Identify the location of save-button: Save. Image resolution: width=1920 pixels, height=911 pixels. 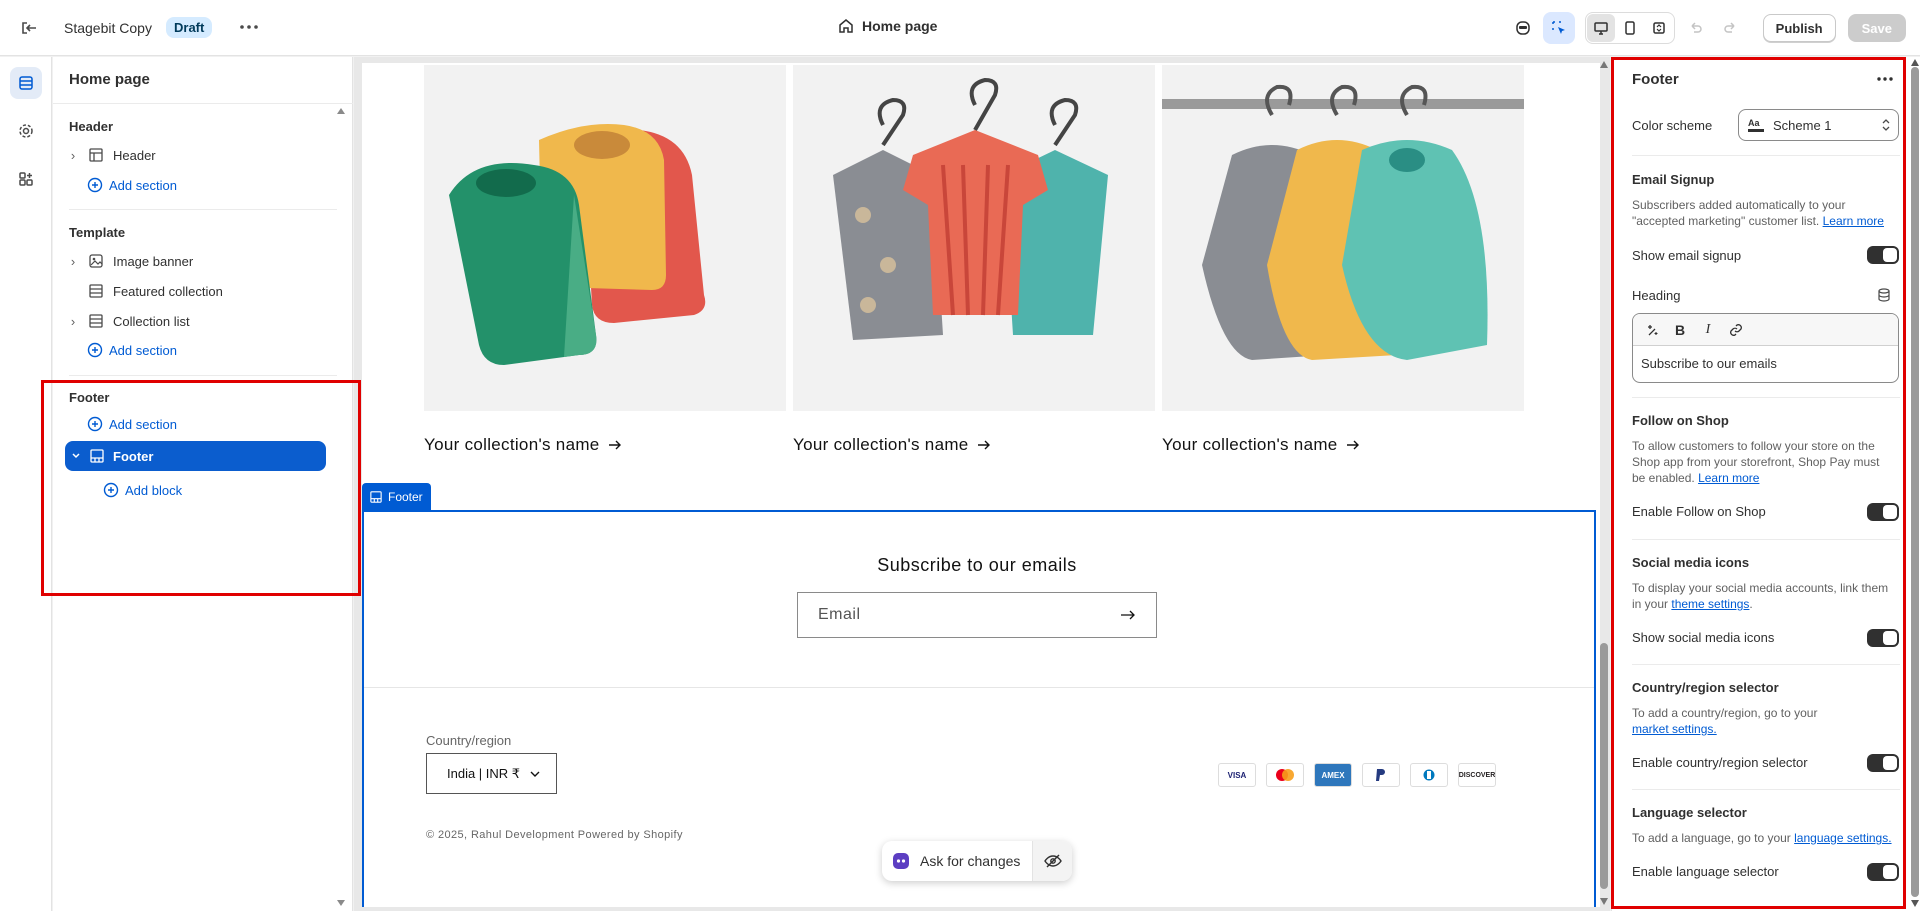
(1876, 28).